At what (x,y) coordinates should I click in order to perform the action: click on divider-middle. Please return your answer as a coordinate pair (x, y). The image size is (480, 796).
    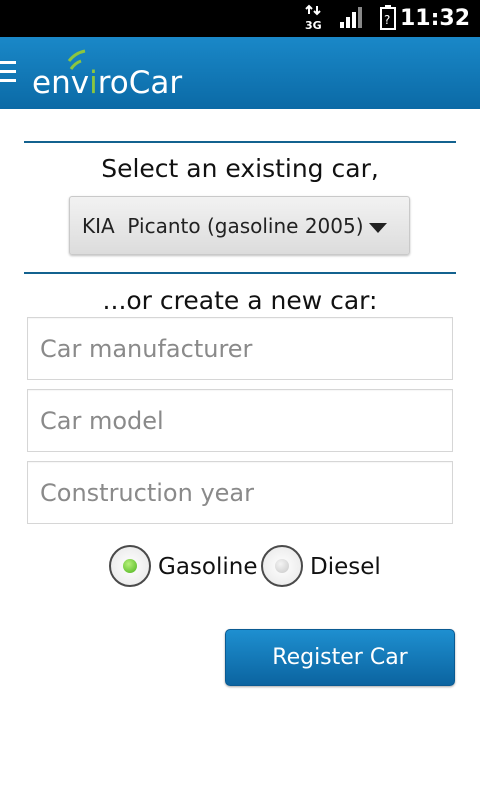
    Looking at the image, I should click on (240, 273).